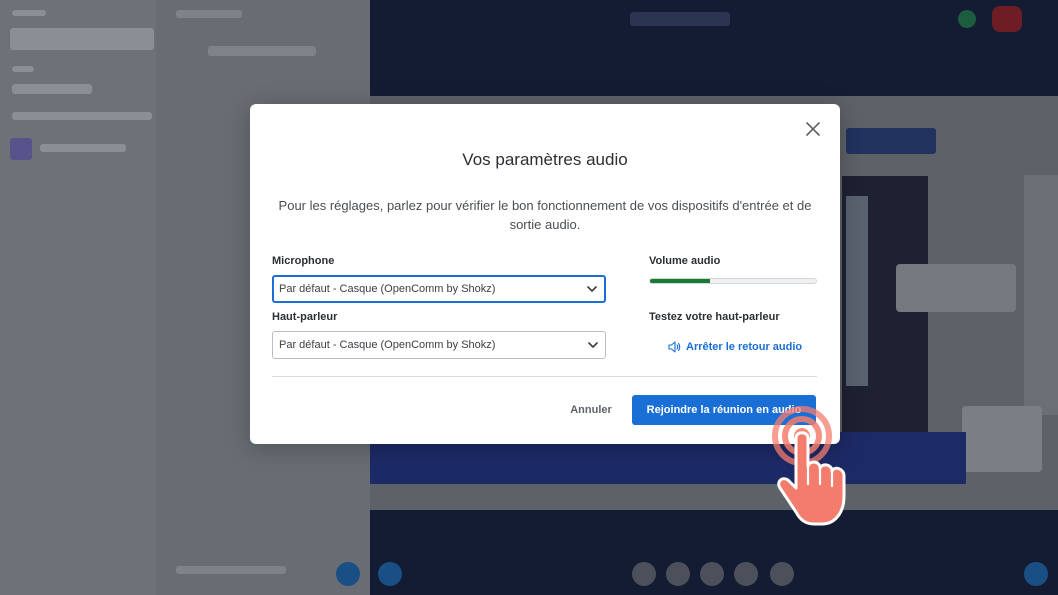 The height and width of the screenshot is (595, 1058). What do you see at coordinates (303, 261) in the screenshot?
I see `microphone-label: Microphone` at bounding box center [303, 261].